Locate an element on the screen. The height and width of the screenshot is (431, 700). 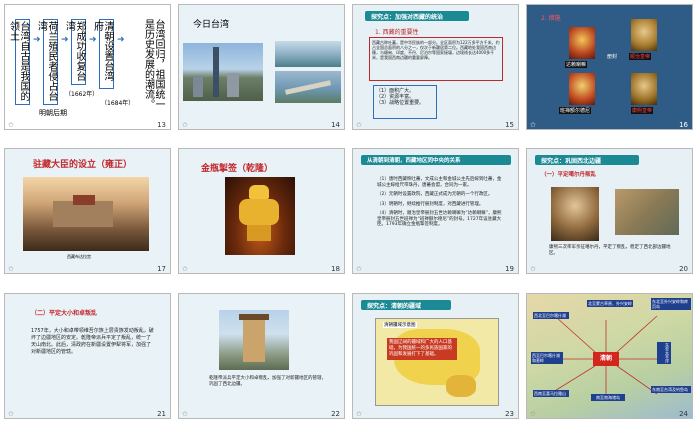
slide-number: 15 is located at coordinates (509, 125).